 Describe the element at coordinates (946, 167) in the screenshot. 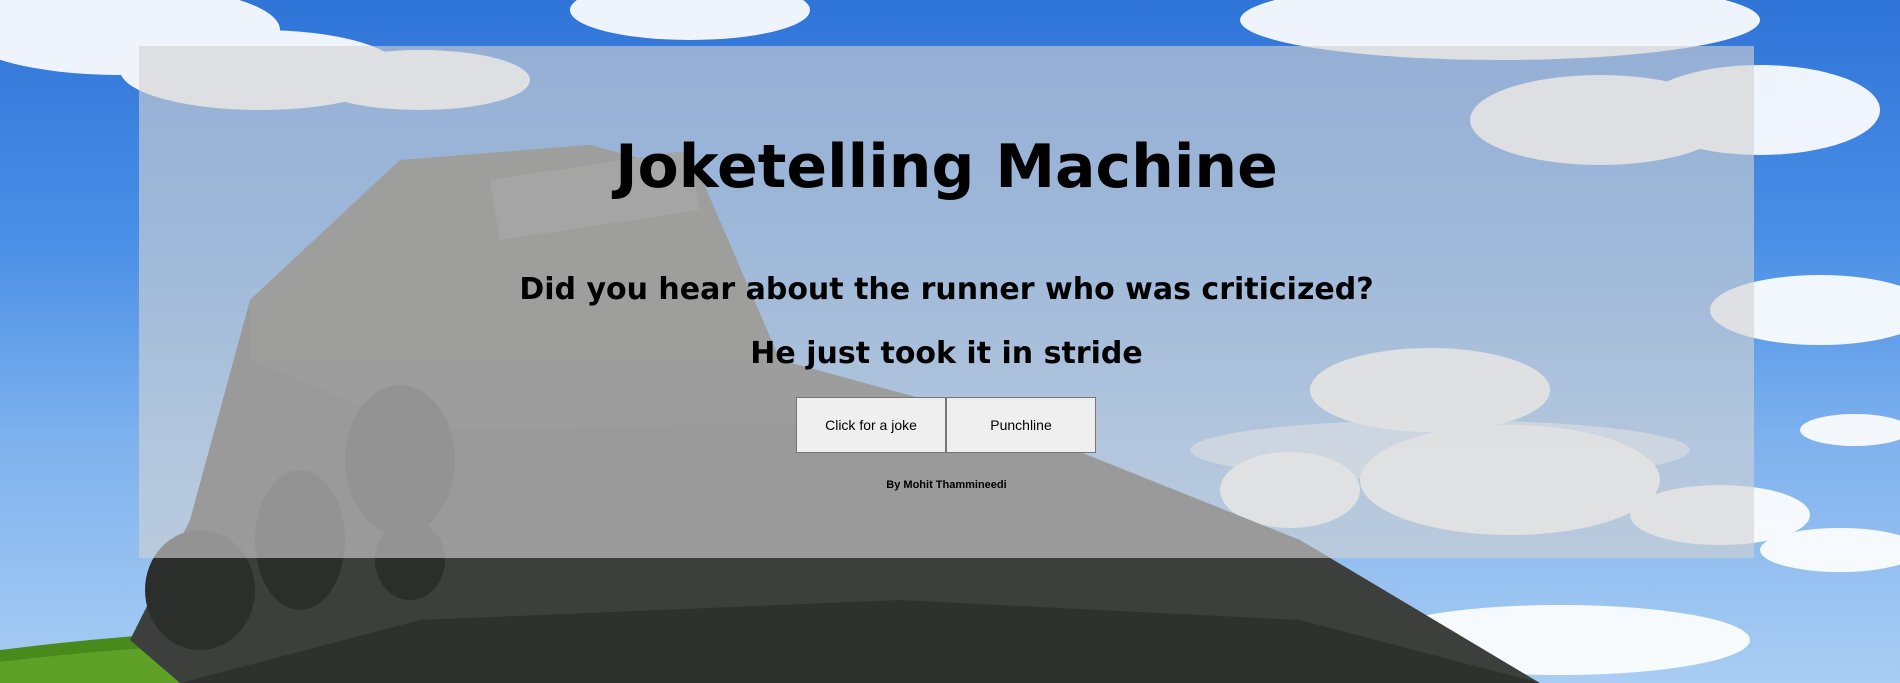

I see `page-title: Joketelling Machine` at that location.